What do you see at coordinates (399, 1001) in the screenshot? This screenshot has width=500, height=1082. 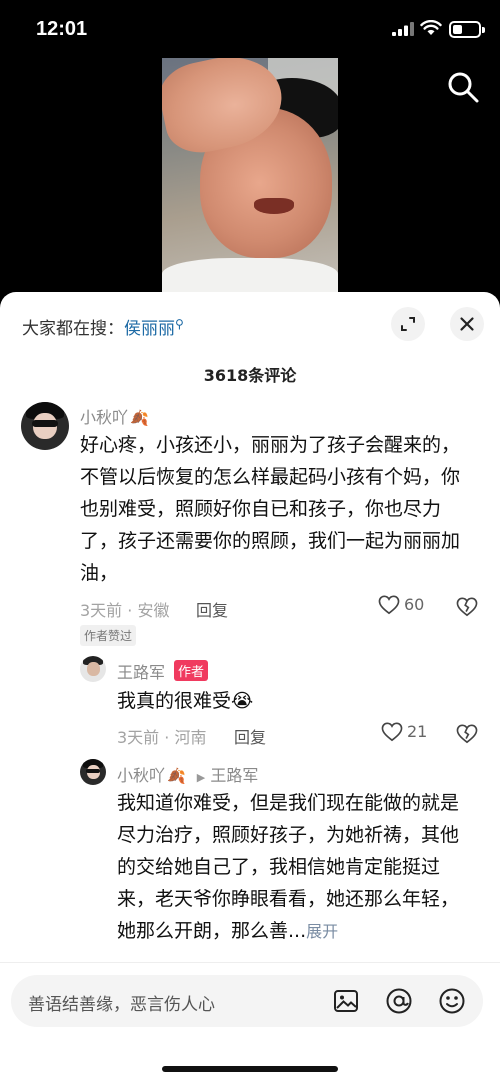 I see `at-icon` at bounding box center [399, 1001].